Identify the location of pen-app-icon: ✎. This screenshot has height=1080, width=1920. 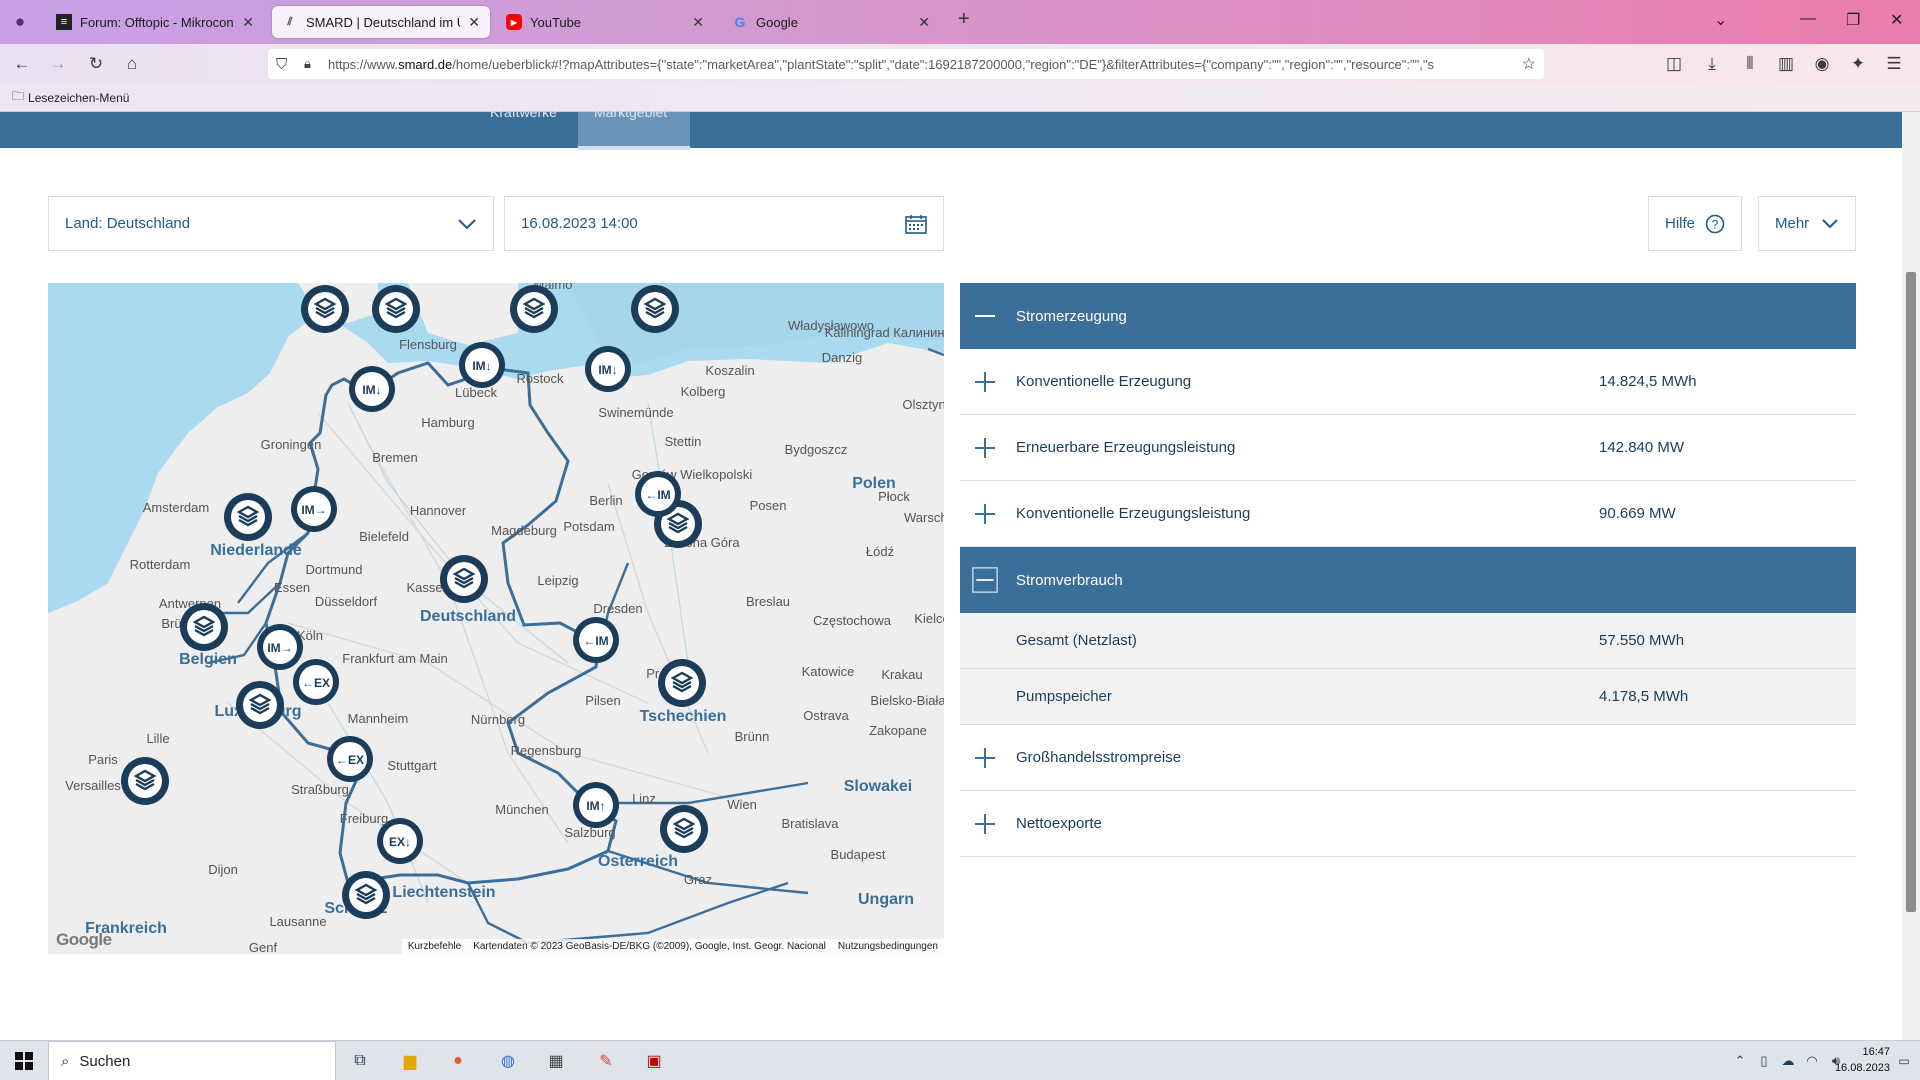
(606, 1061).